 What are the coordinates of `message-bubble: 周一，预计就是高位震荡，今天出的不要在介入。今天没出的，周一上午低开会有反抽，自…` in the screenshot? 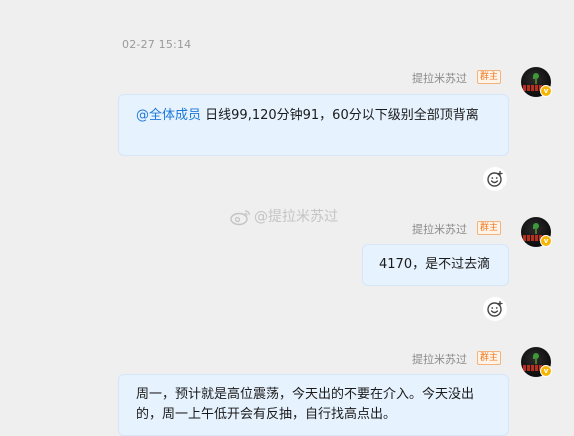 It's located at (313, 405).